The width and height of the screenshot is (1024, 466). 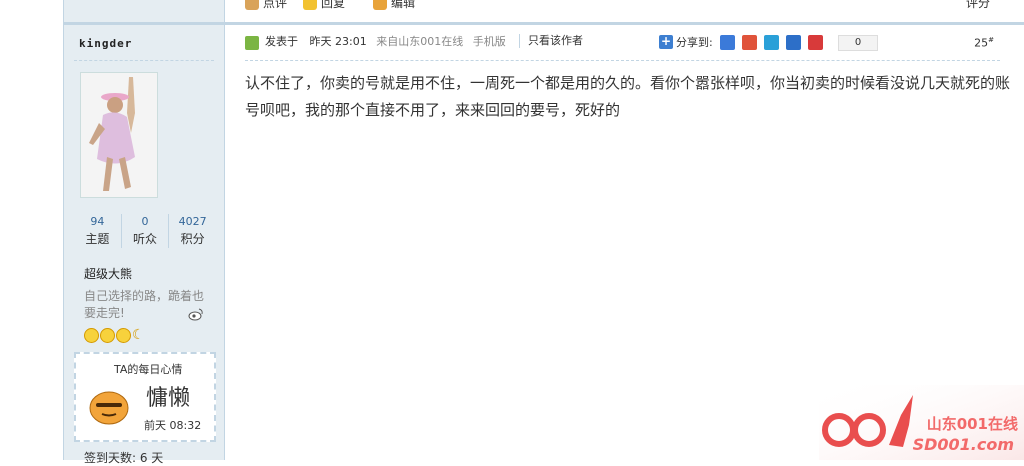 I want to click on watermark-domain: SD001.com, so click(x=963, y=444).